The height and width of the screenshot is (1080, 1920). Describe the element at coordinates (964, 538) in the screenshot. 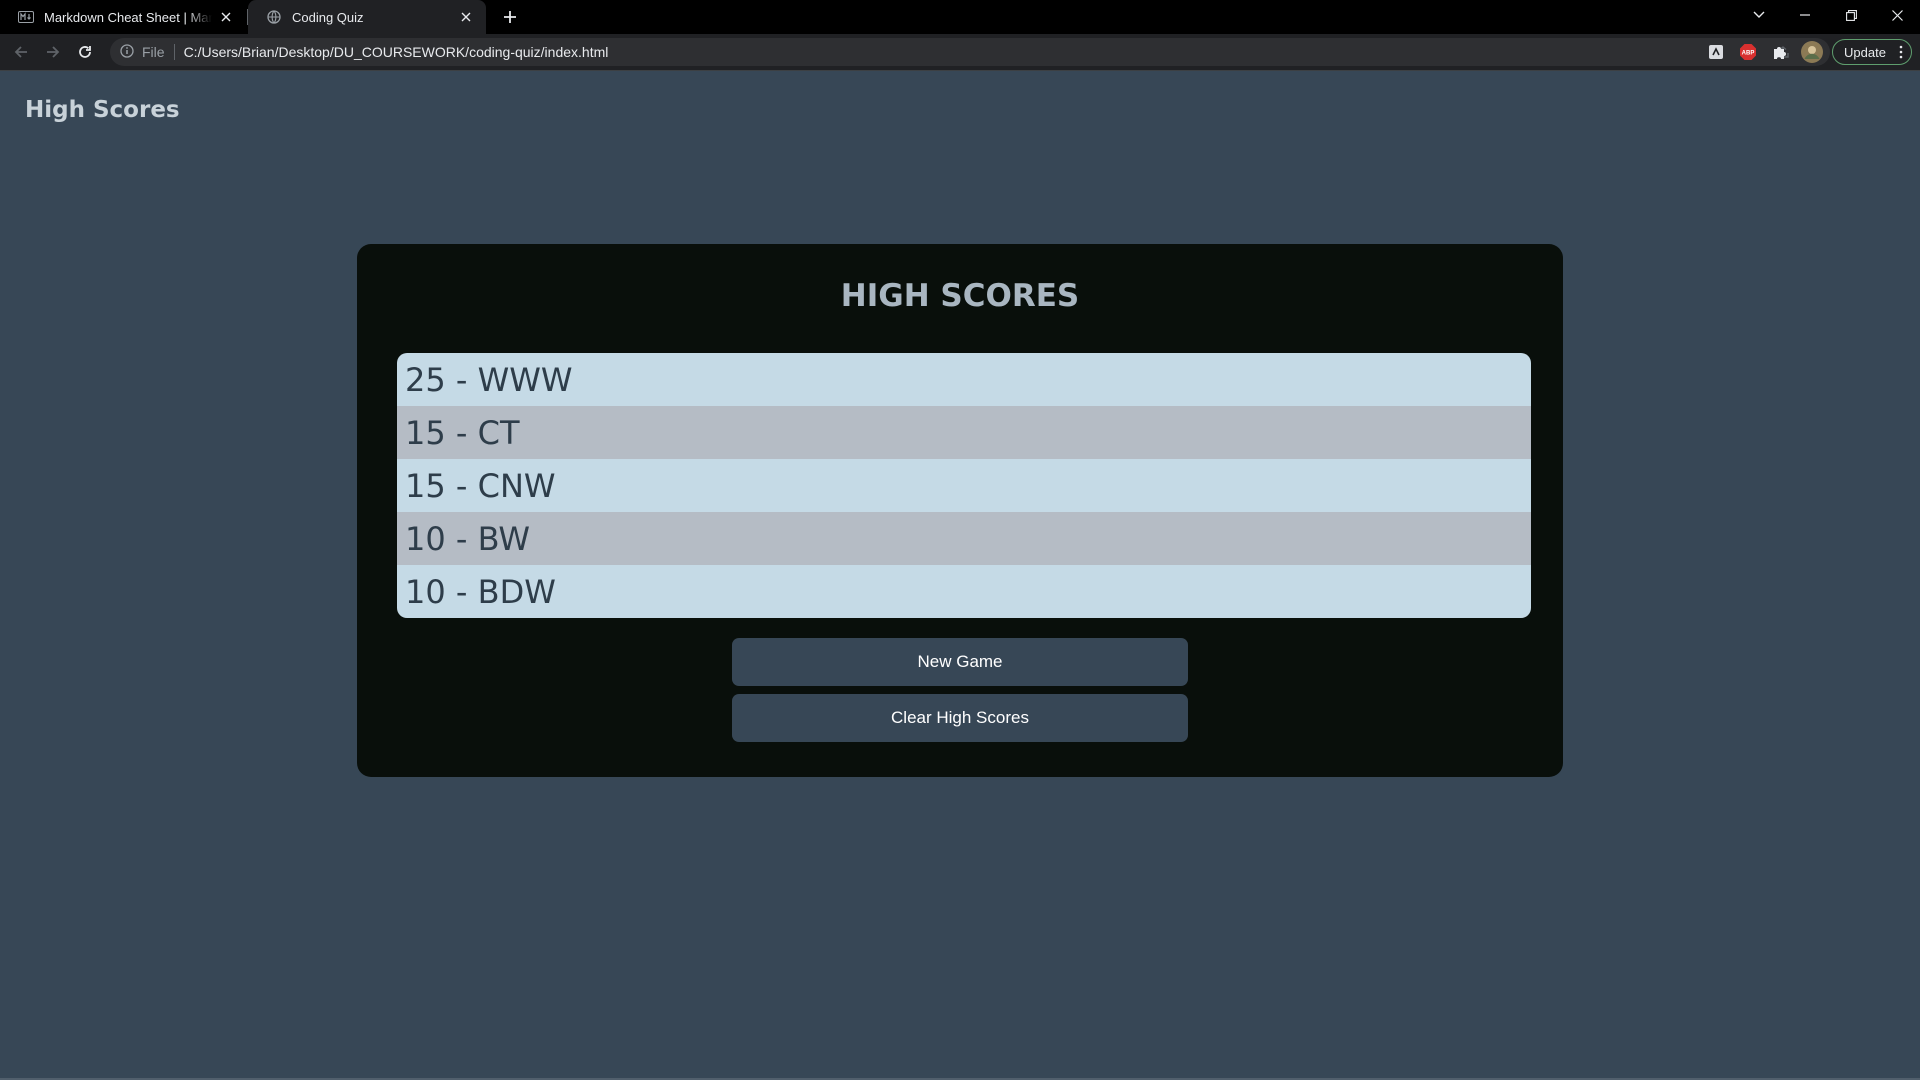

I see `score-row: 10 - BW` at that location.